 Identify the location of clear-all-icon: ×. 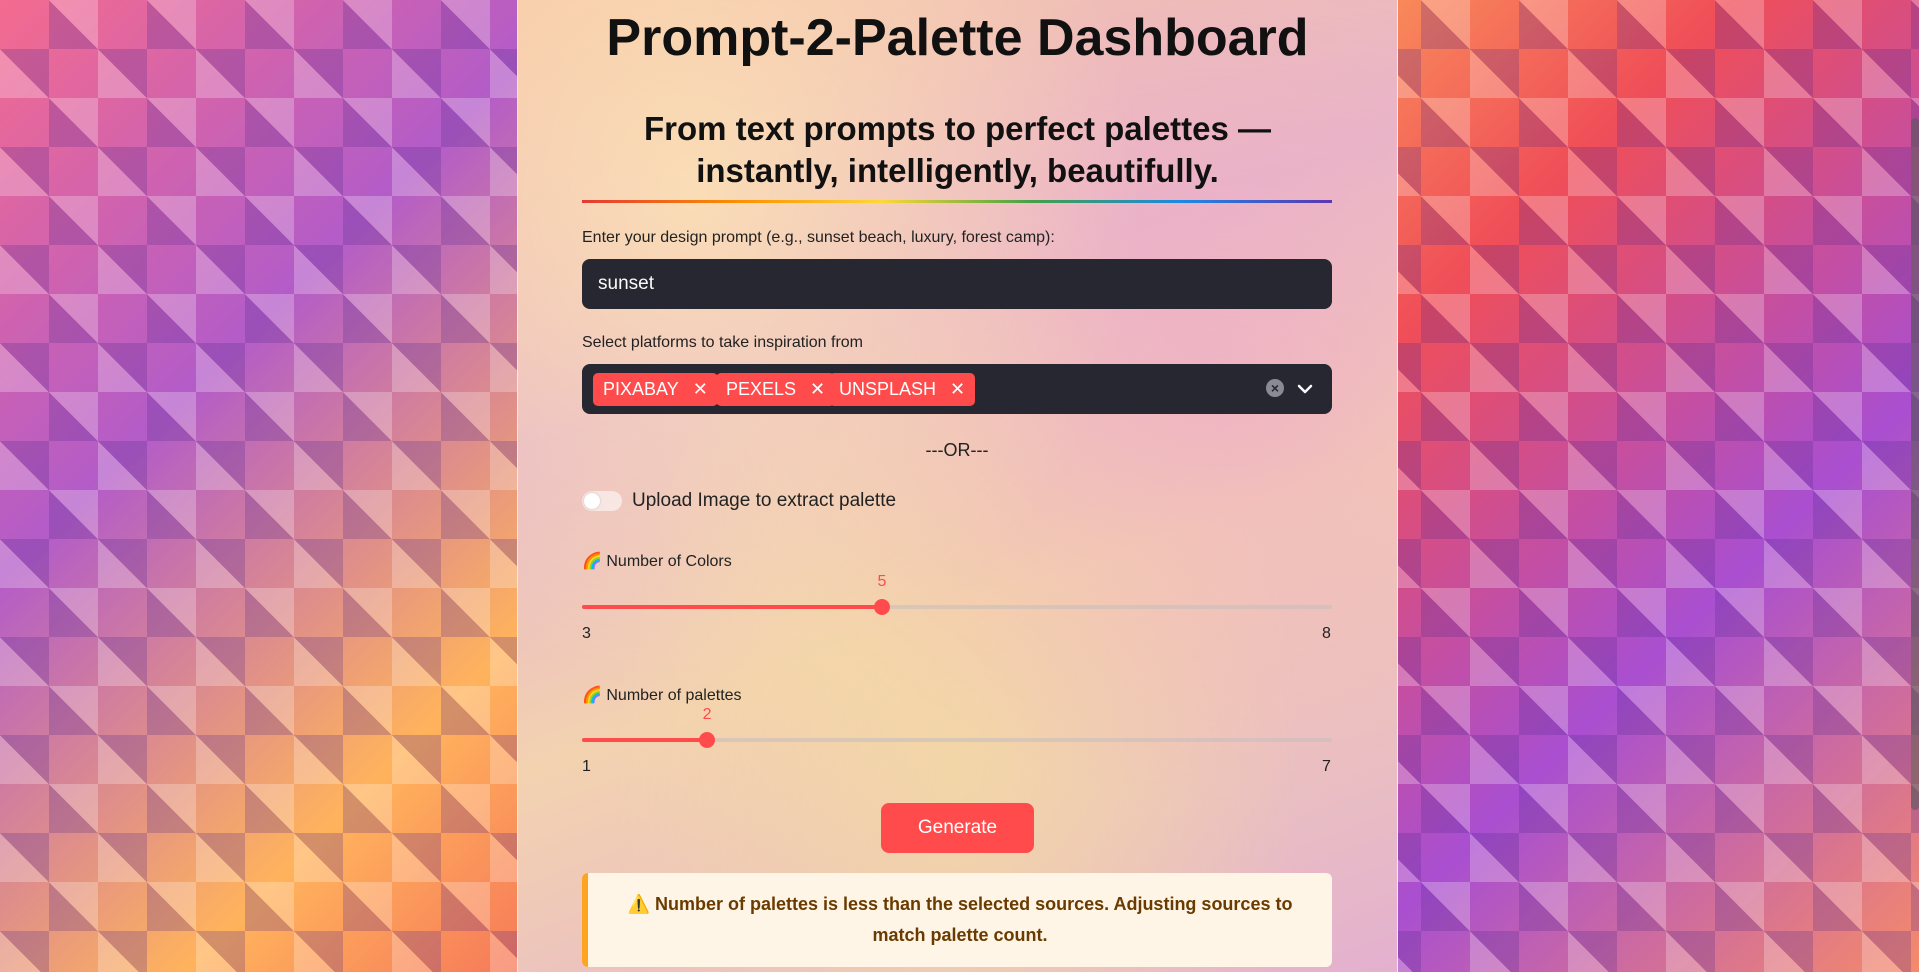
(1275, 388).